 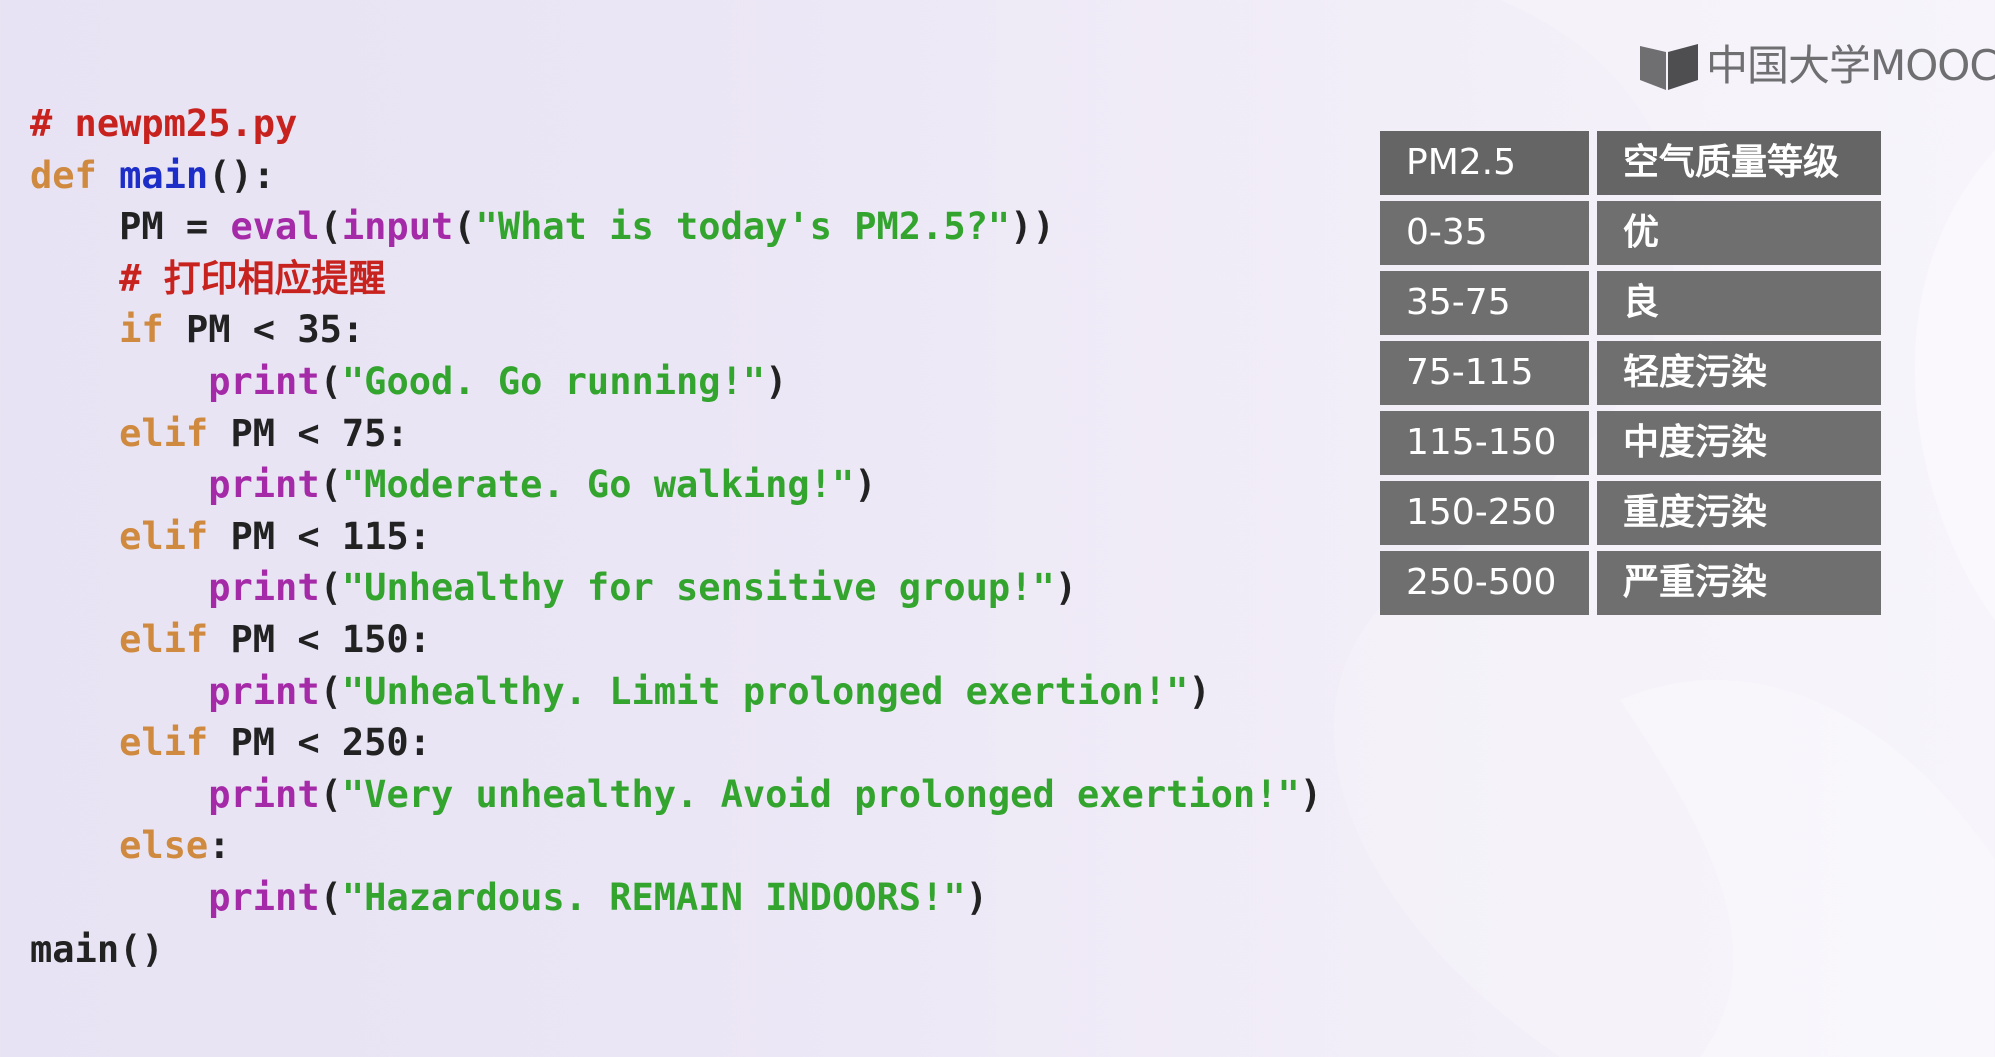 What do you see at coordinates (743, 227) in the screenshot?
I see `code-token: "What is today's PM2.5?"` at bounding box center [743, 227].